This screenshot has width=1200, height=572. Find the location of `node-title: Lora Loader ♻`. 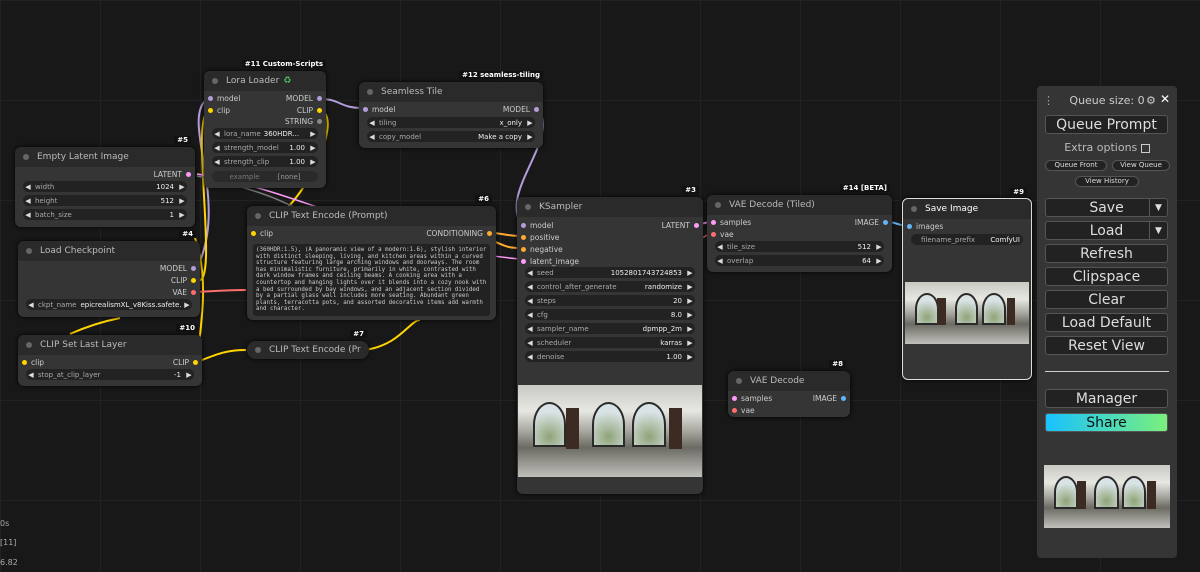

node-title: Lora Loader ♻ is located at coordinates (265, 81).